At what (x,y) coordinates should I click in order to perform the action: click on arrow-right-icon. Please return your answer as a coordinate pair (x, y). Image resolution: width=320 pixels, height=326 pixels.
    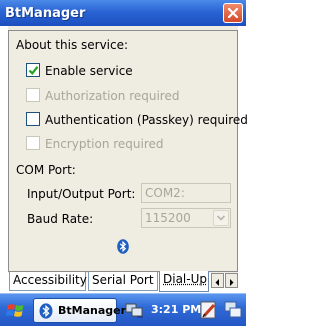
    Looking at the image, I should click on (232, 282).